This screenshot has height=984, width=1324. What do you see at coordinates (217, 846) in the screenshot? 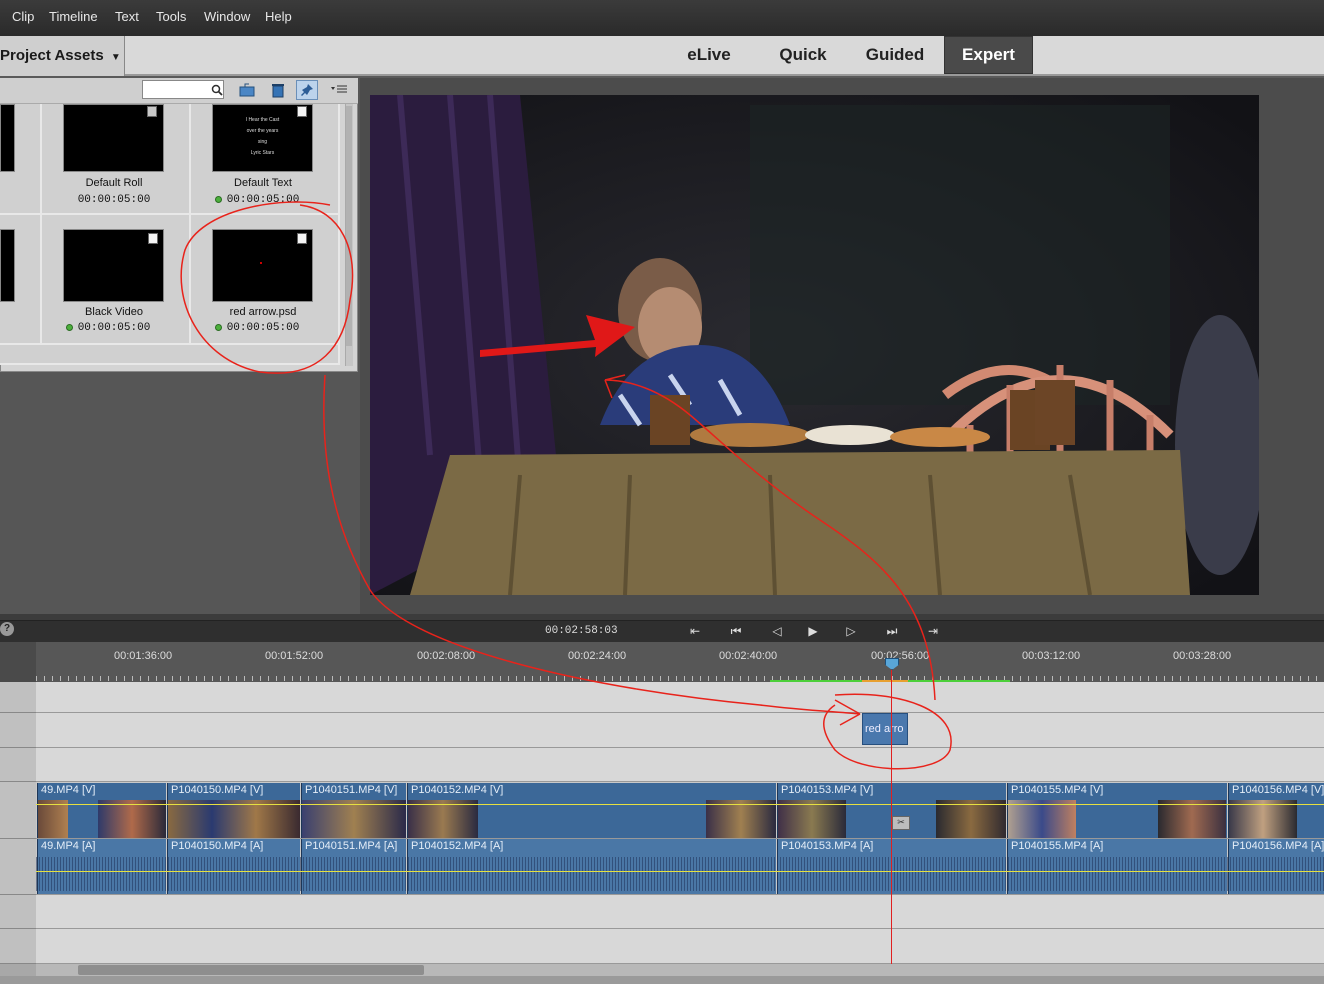
I see `clip-label: P1040150.MP4 [A]` at bounding box center [217, 846].